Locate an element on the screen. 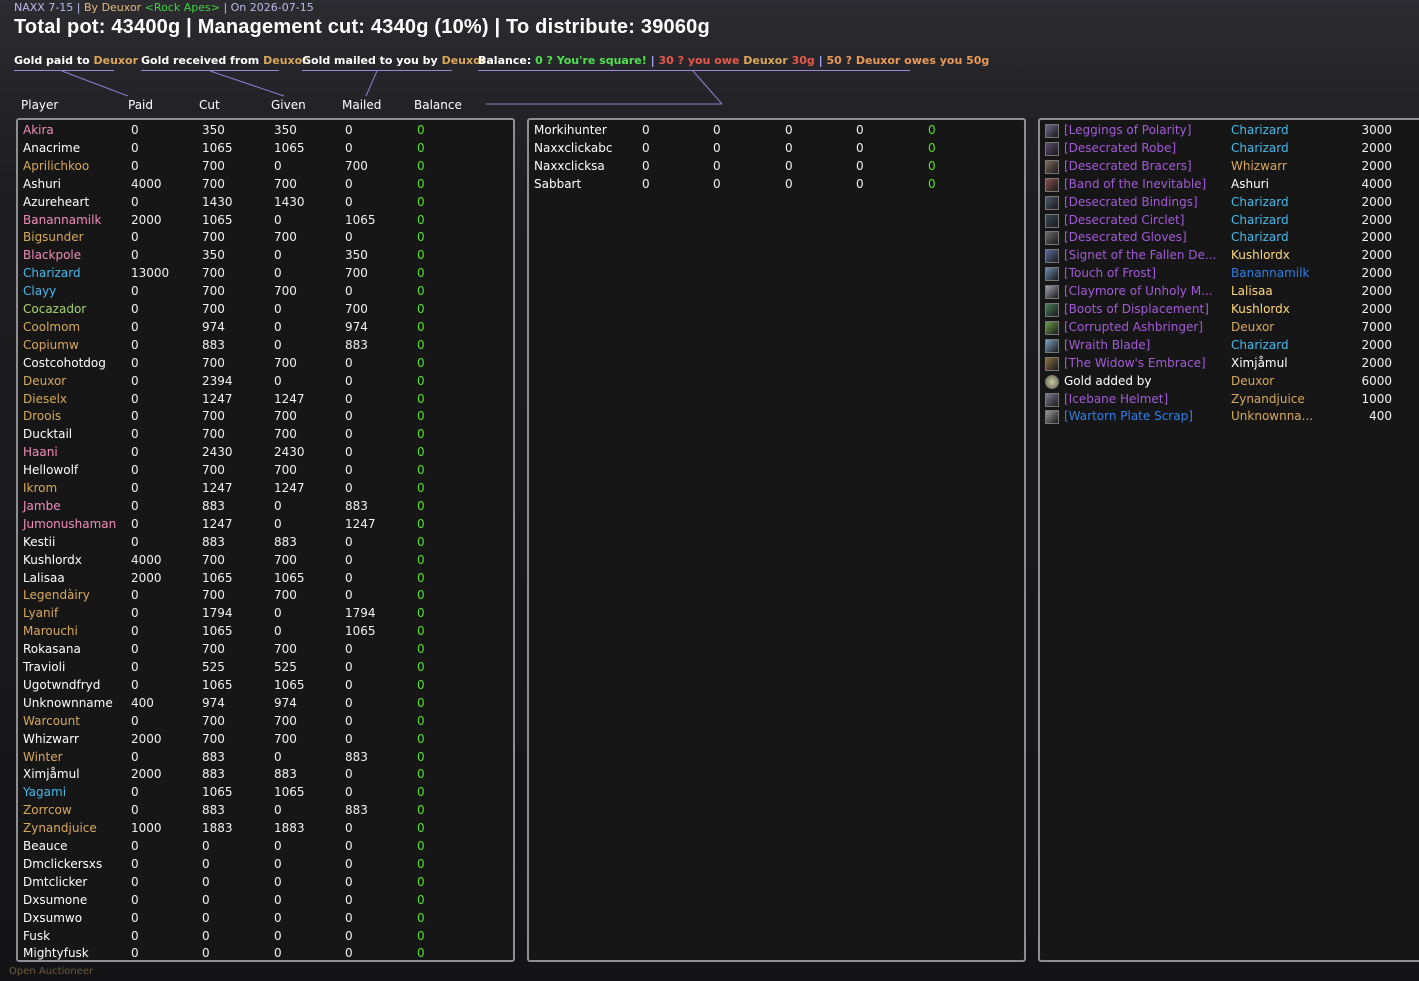 The width and height of the screenshot is (1419, 981). boots-icon is located at coordinates (1052, 310).